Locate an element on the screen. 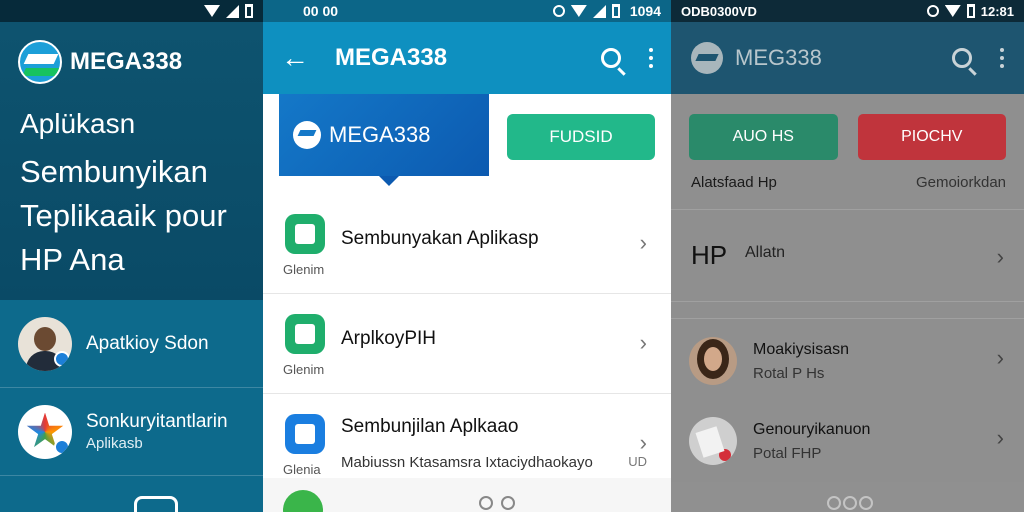 This screenshot has width=1024, height=512. green-action-button: AUO HS is located at coordinates (763, 137).